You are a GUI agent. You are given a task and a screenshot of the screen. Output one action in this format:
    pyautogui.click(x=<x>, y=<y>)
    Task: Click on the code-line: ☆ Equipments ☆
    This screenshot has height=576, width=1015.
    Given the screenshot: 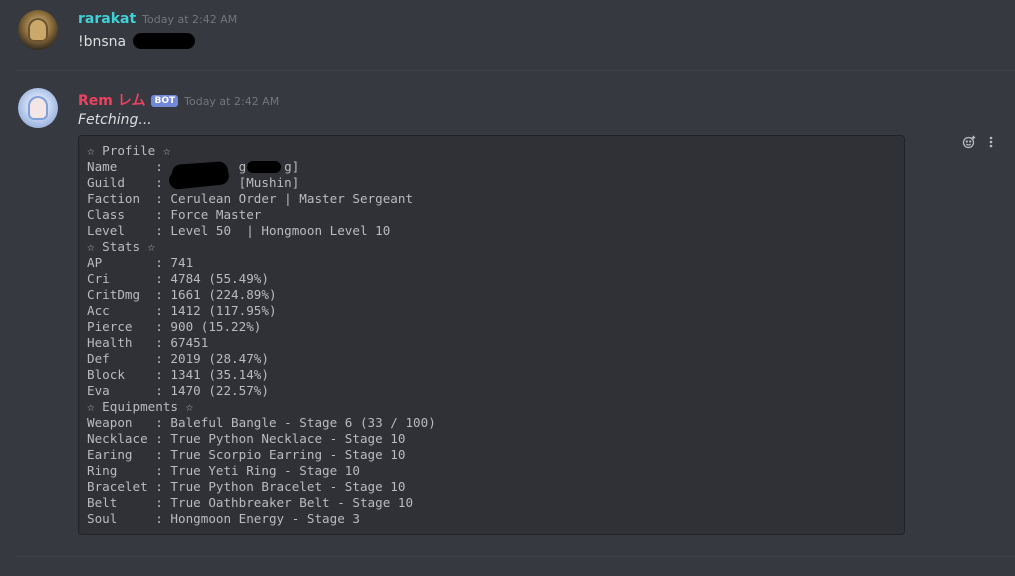 What is the action you would take?
    pyautogui.click(x=140, y=406)
    